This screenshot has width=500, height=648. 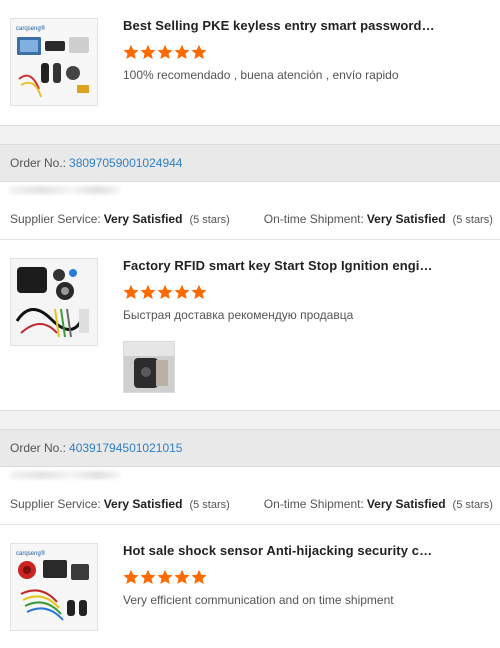 I want to click on order-number-link: 40391794501021015, so click(x=125, y=448).